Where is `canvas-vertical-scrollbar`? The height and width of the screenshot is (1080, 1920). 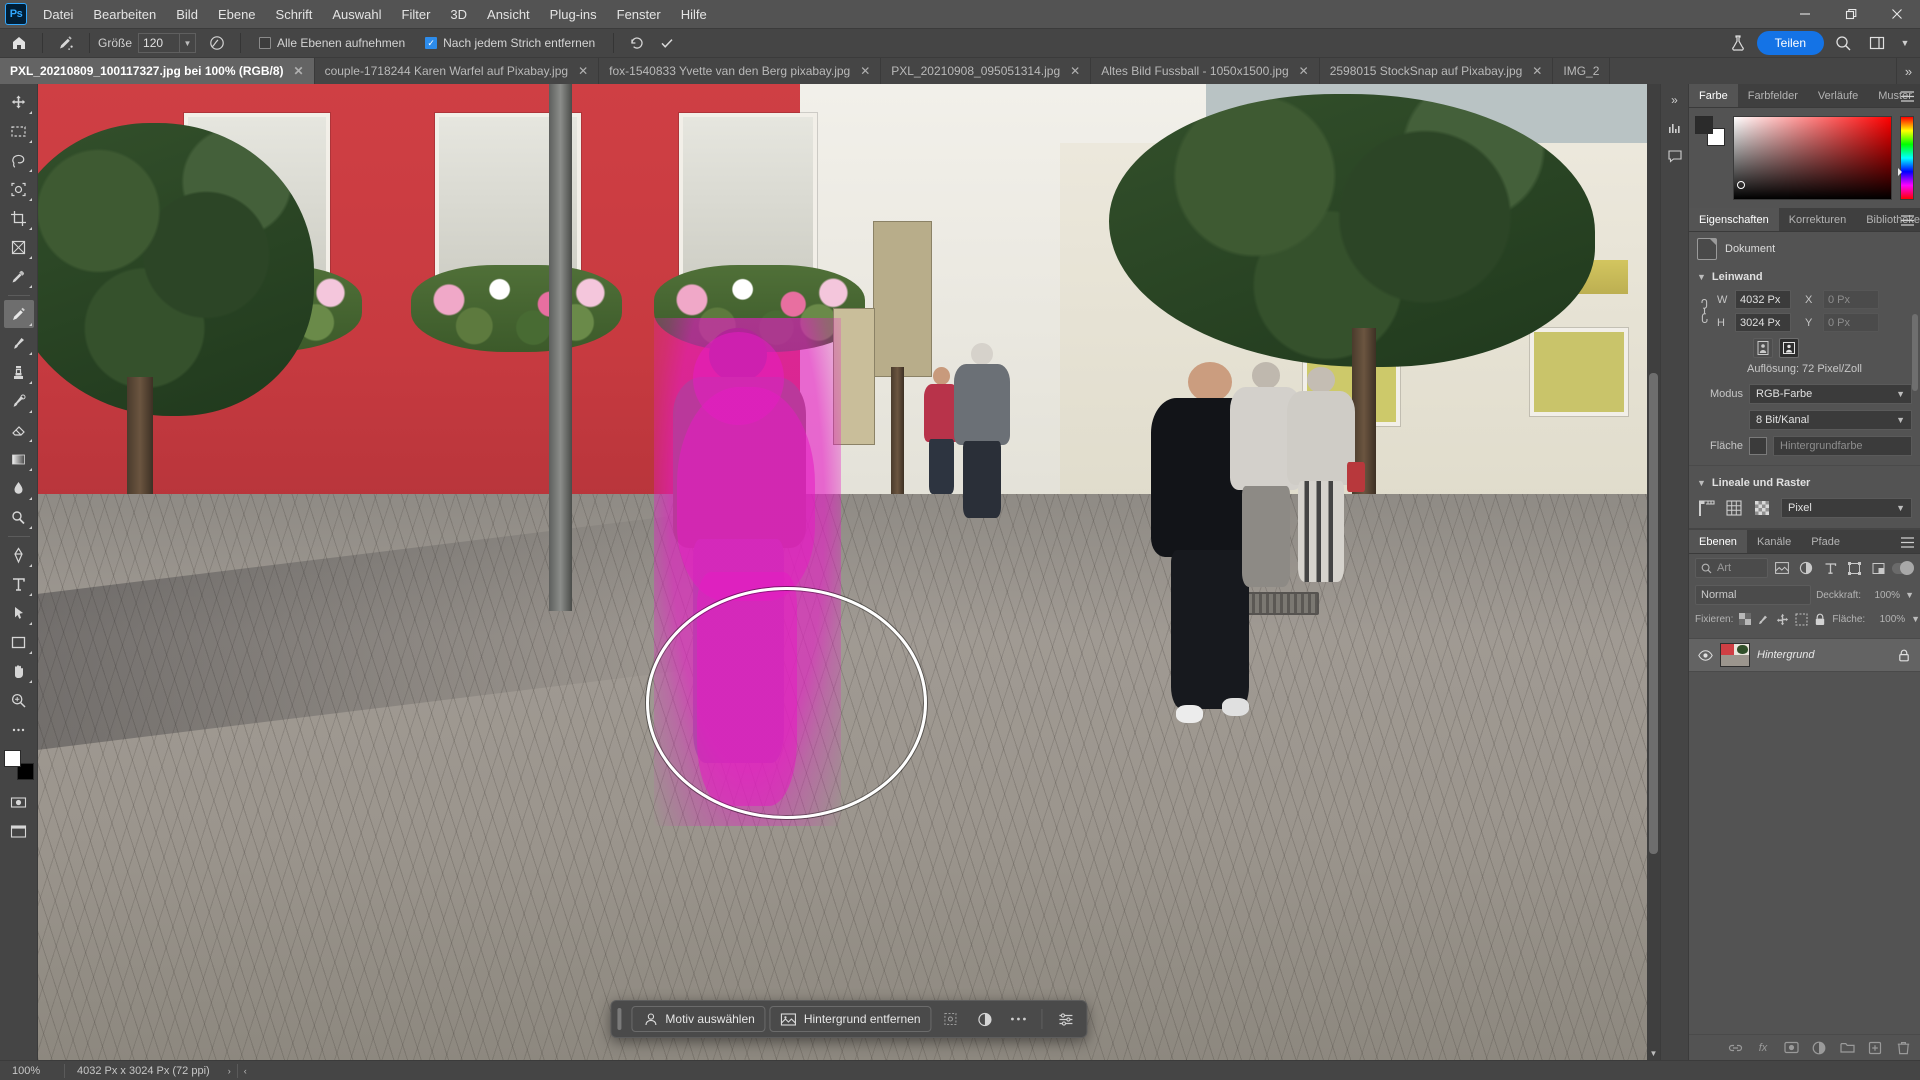 canvas-vertical-scrollbar is located at coordinates (1653, 565).